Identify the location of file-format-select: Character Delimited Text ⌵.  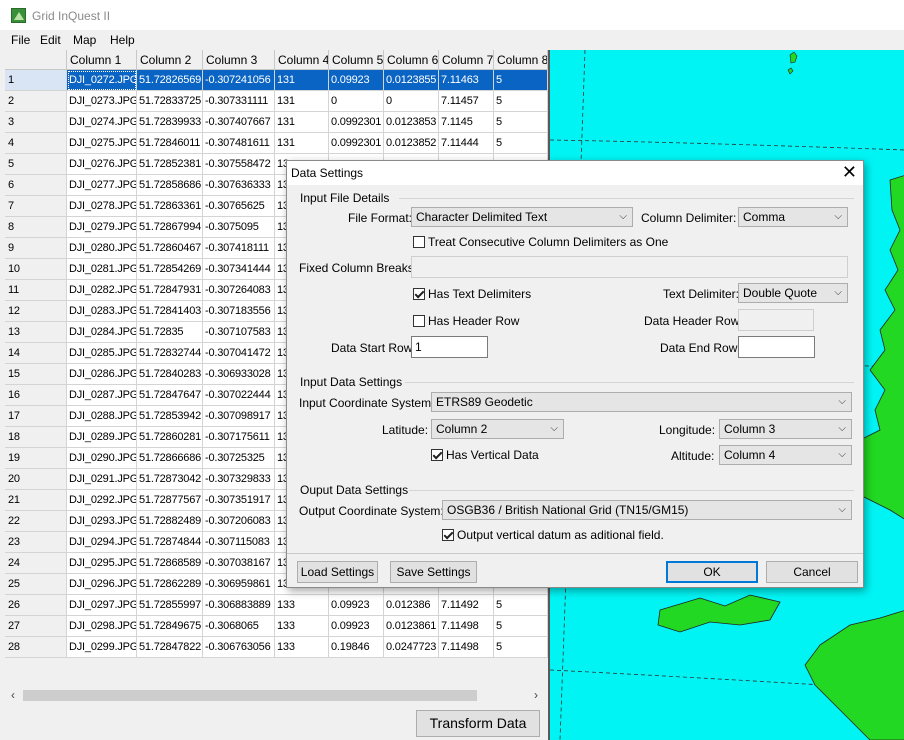
(522, 217).